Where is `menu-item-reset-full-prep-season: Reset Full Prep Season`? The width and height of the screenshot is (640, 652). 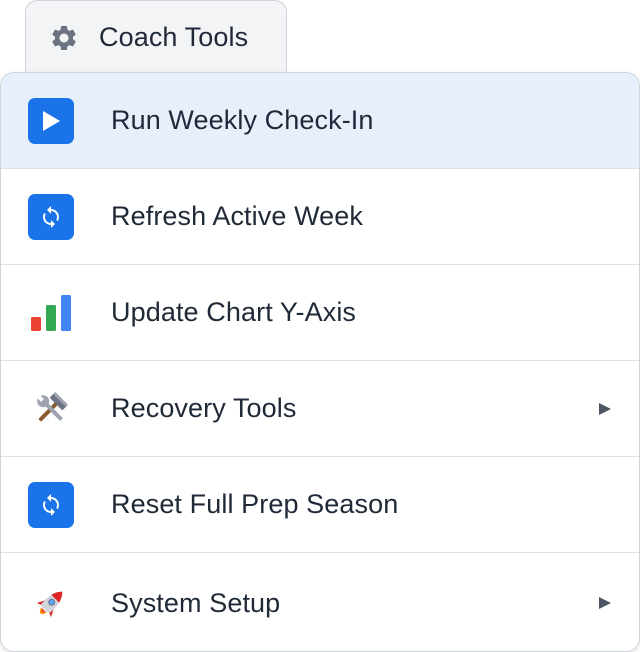
menu-item-reset-full-prep-season: Reset Full Prep Season is located at coordinates (320, 505).